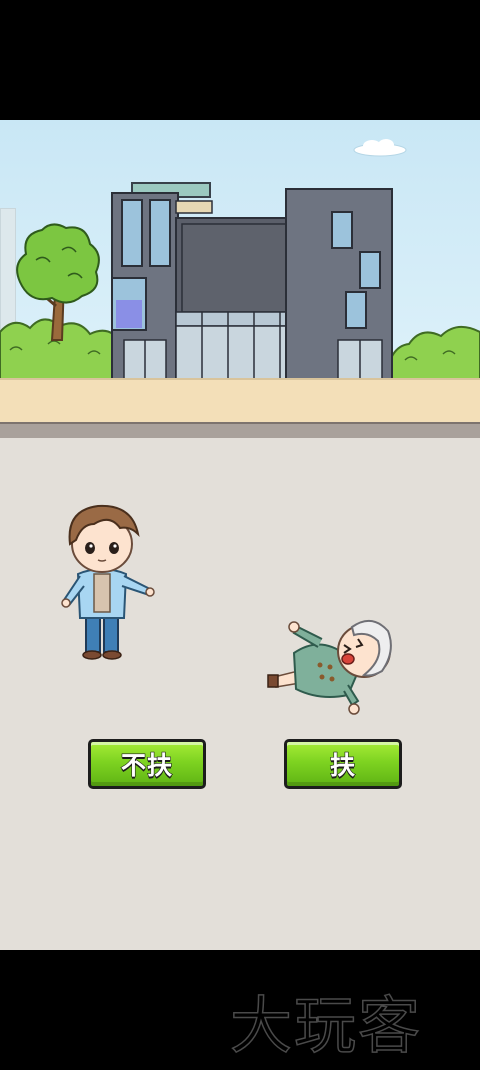 This screenshot has width=480, height=1070. What do you see at coordinates (240, 60) in the screenshot?
I see `top-letterbox` at bounding box center [240, 60].